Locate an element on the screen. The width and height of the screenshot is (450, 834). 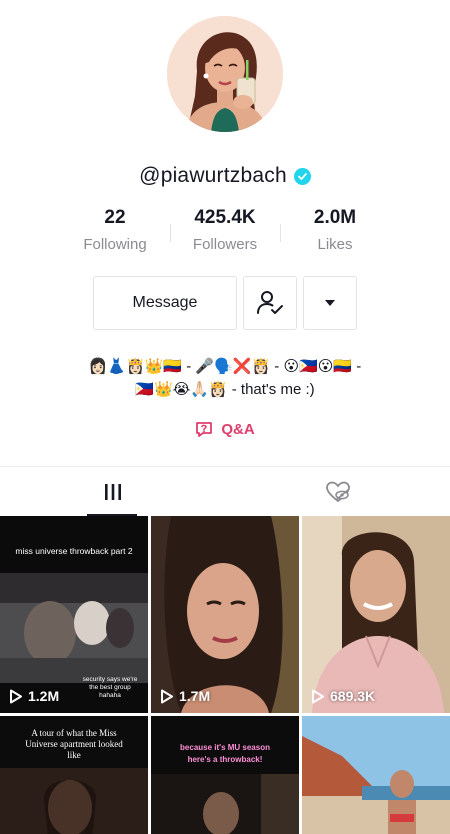
profile-stats: 22 Following 425.4K Followers 2.0M Likes is located at coordinates (225, 232).